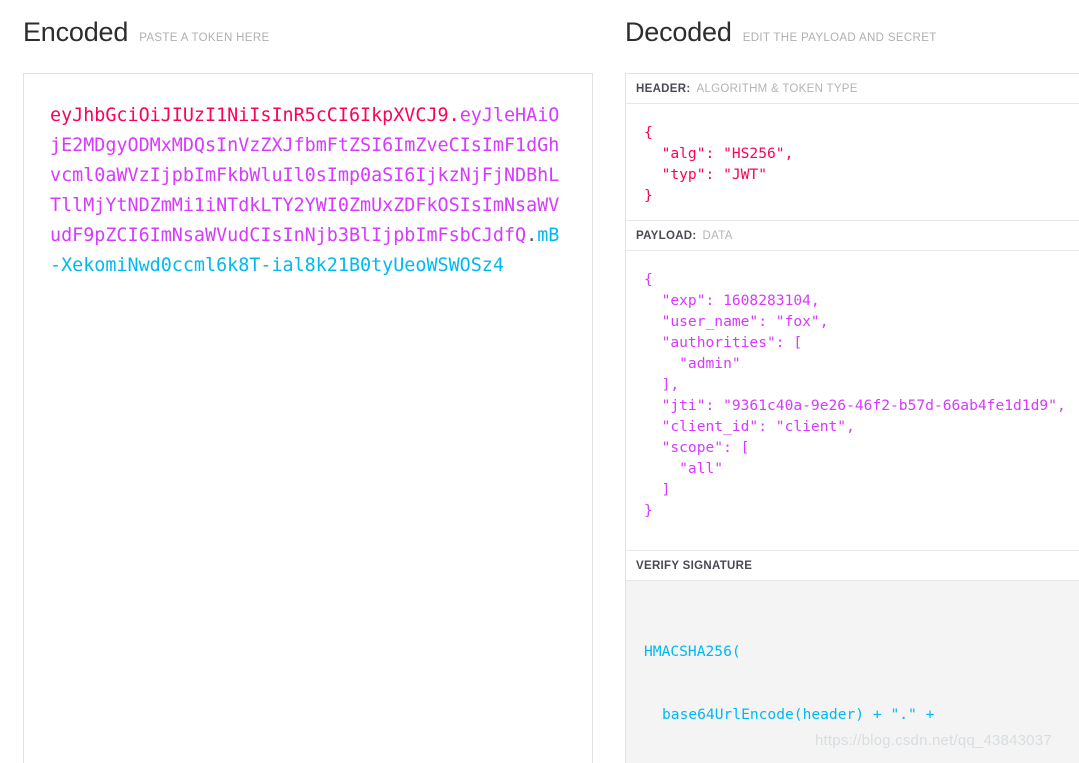  I want to click on payload-section-label: PAYLOAD: DATA, so click(852, 236).